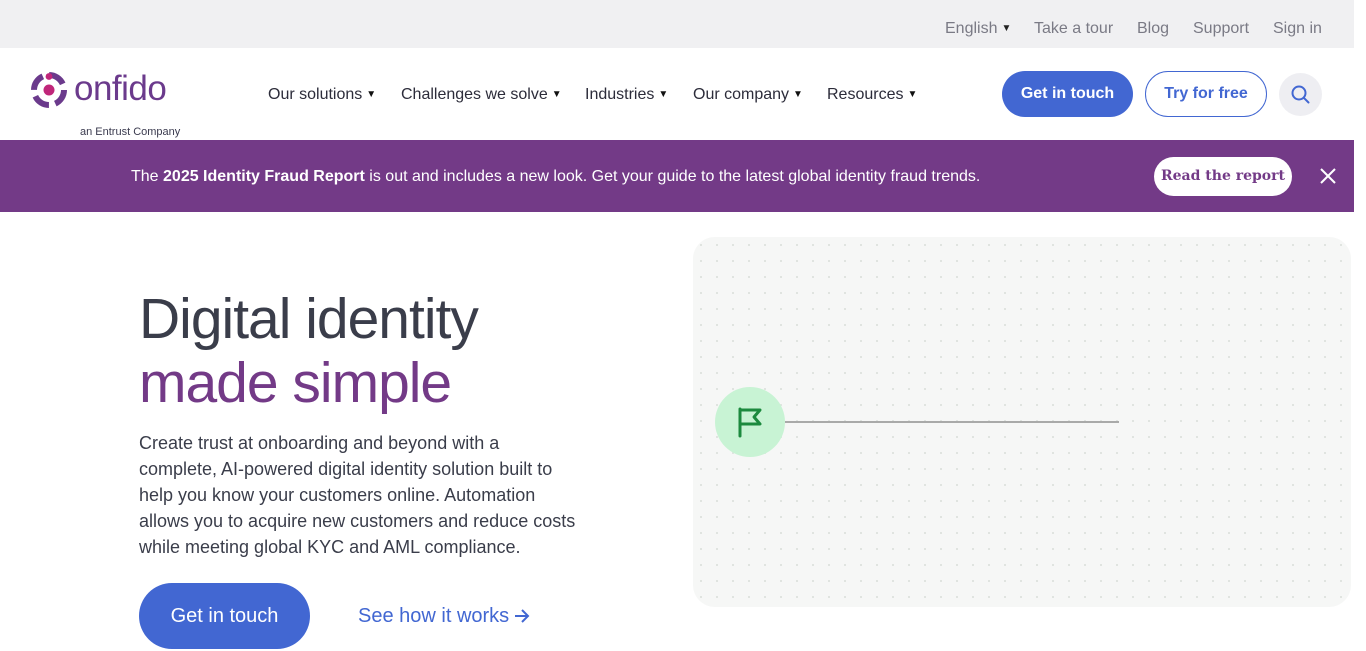  I want to click on nav-challenges-we-solve: Challenges we solve ▼, so click(481, 95).